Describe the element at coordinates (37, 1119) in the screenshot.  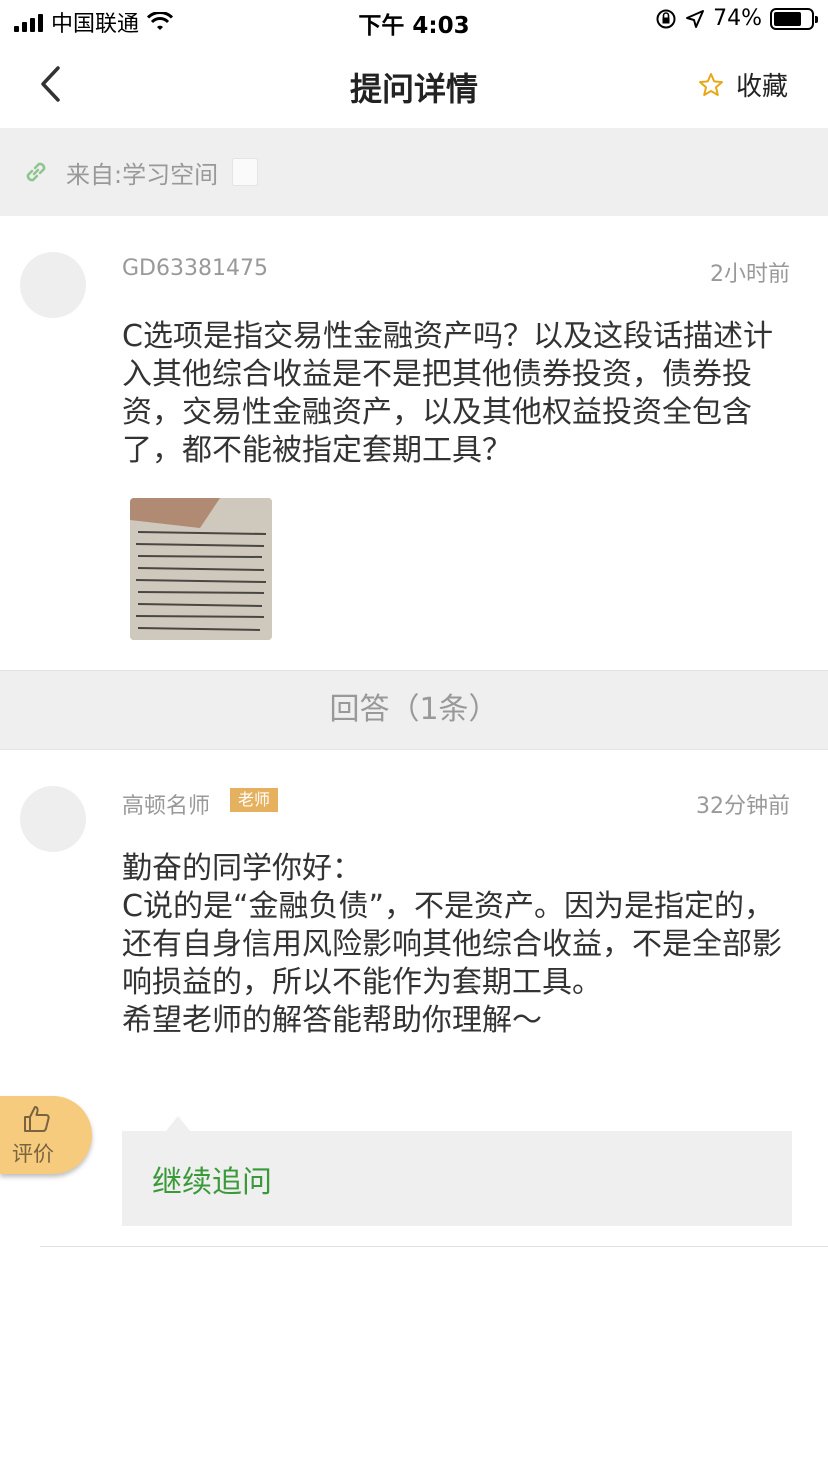
I see `thumbs-up-icon` at that location.